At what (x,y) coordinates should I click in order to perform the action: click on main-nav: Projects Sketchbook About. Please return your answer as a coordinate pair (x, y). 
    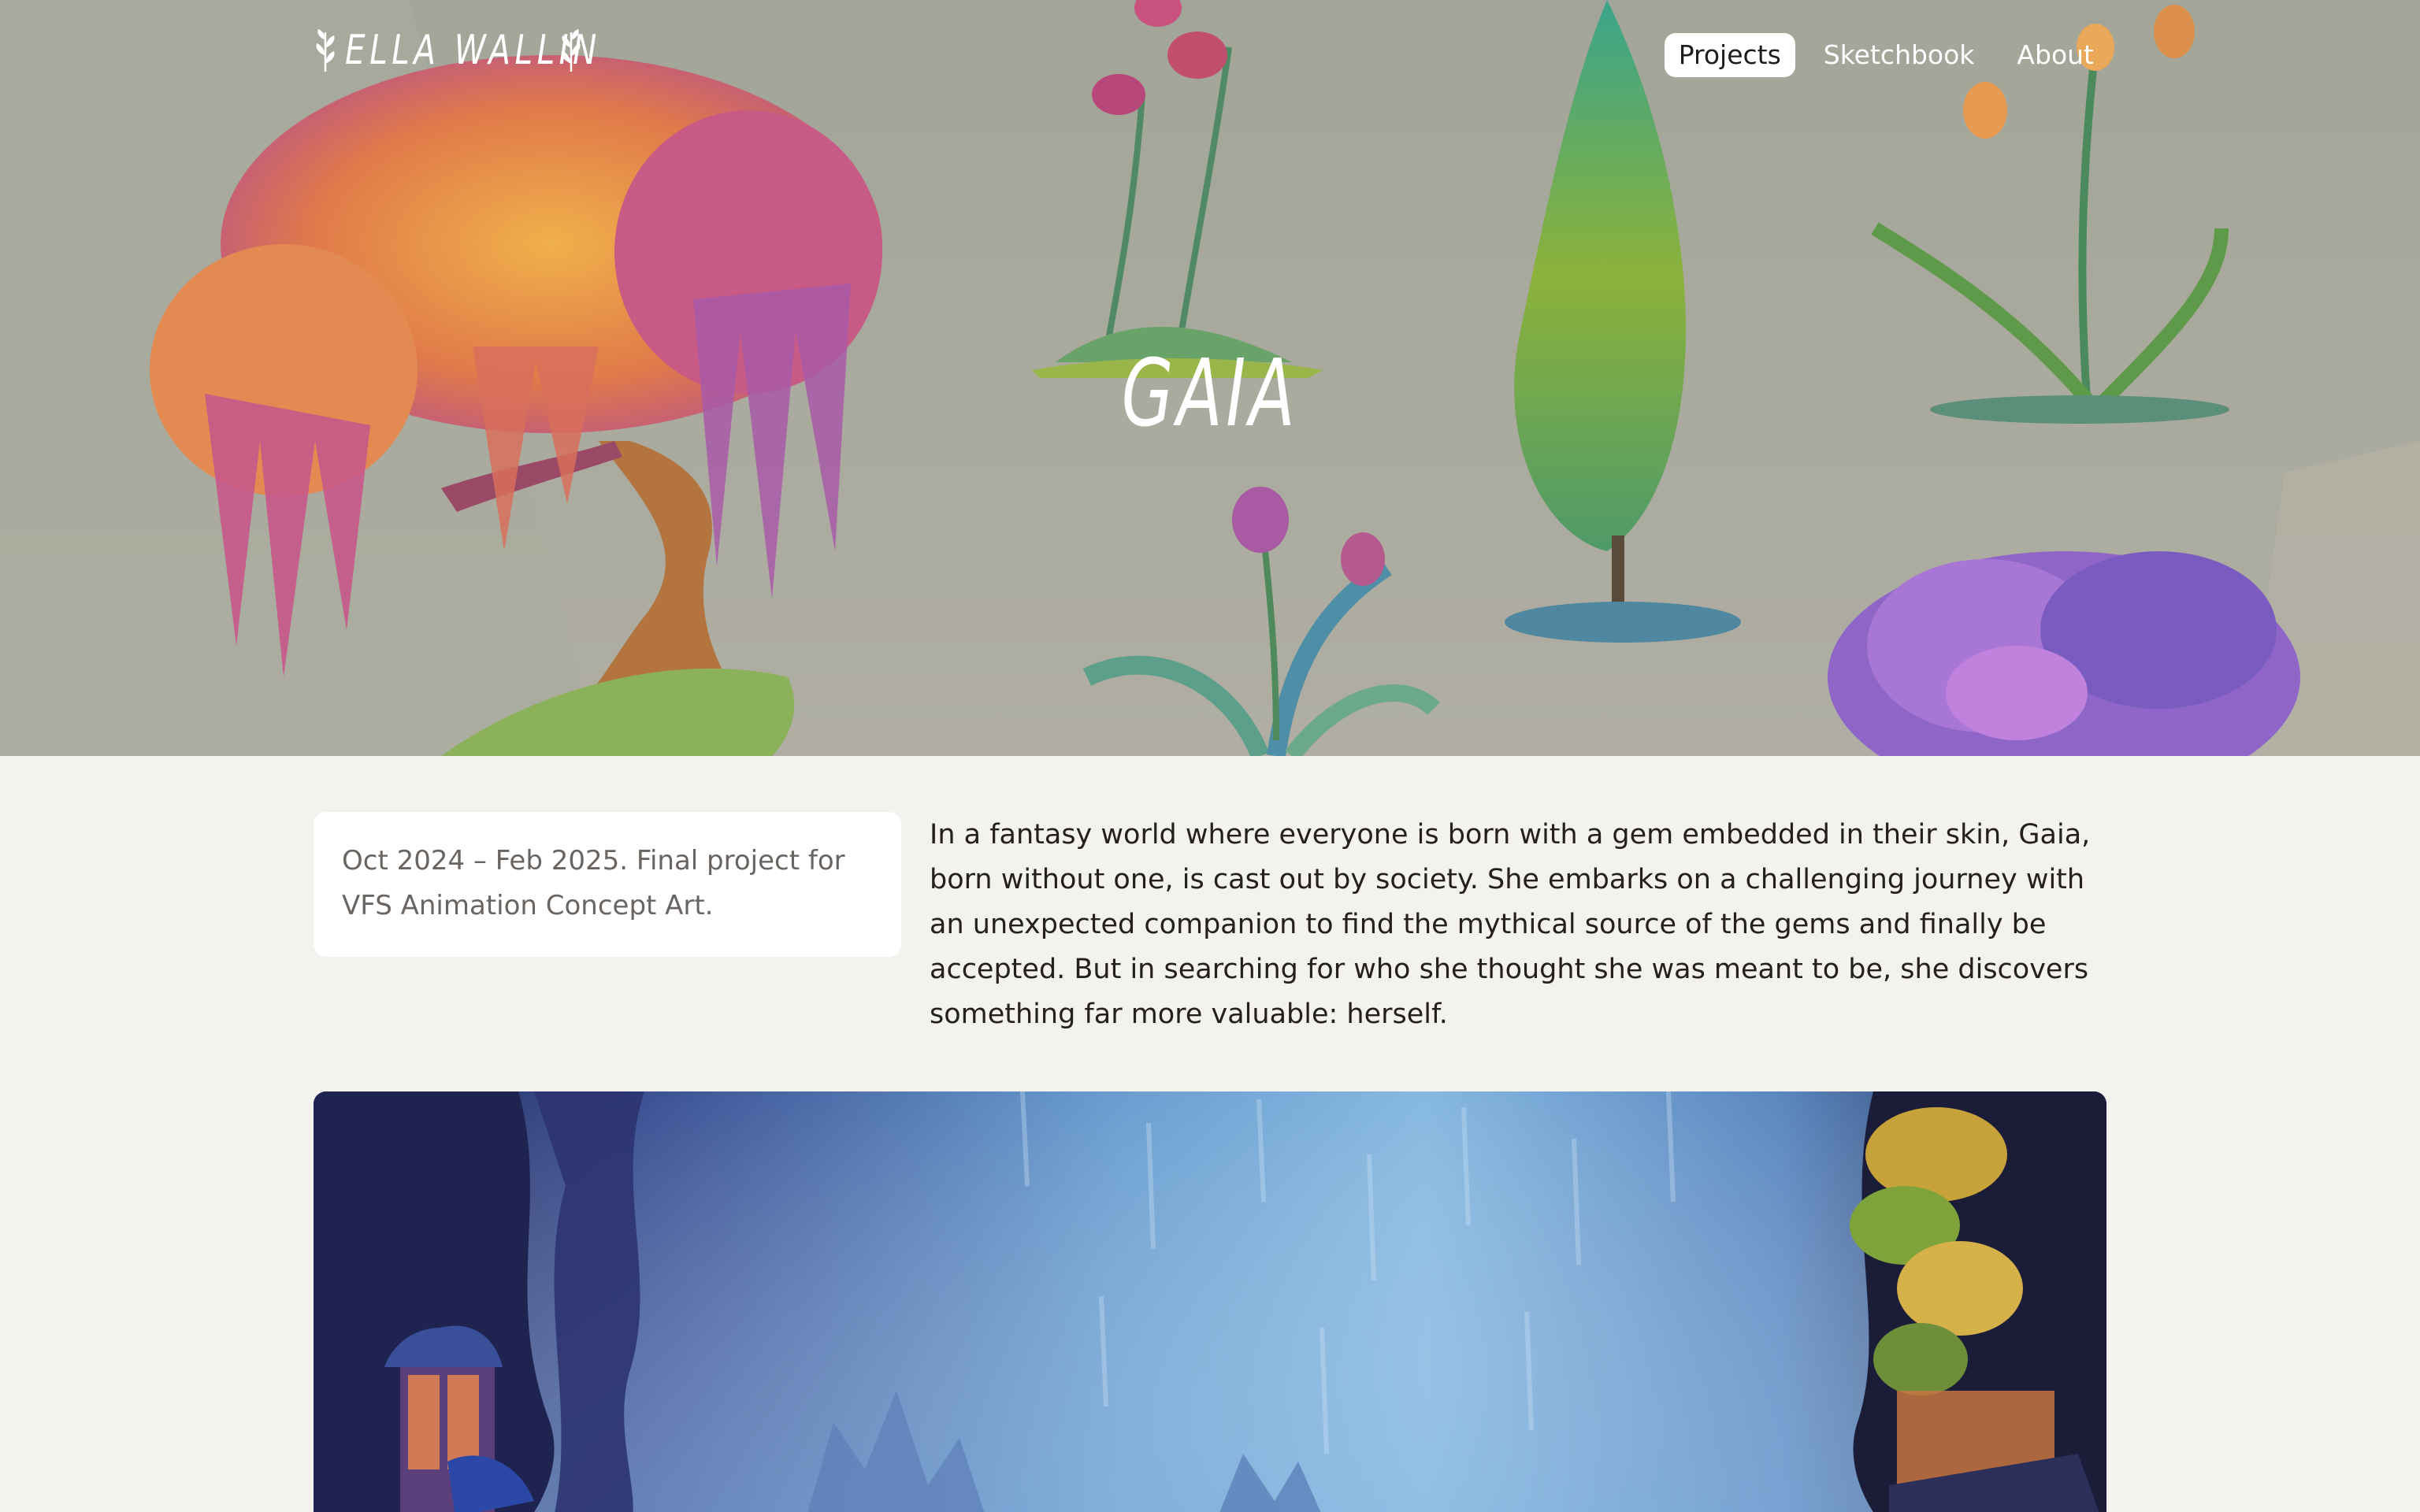
    Looking at the image, I should click on (1886, 55).